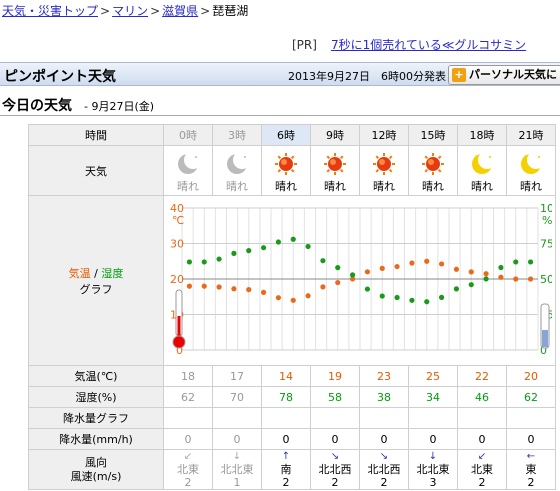  What do you see at coordinates (531, 469) in the screenshot?
I see `wind-cell: ← 東 2` at bounding box center [531, 469].